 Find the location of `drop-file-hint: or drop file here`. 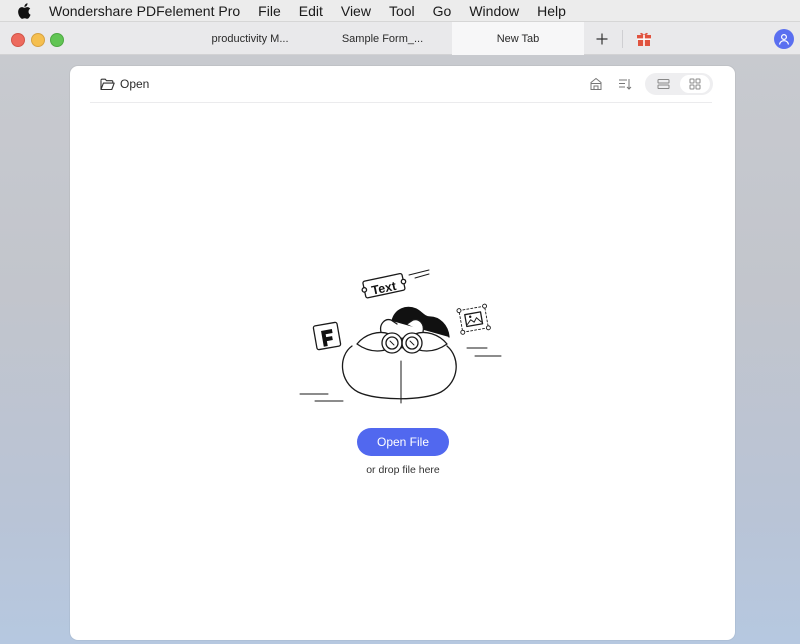

drop-file-hint: or drop file here is located at coordinates (403, 470).